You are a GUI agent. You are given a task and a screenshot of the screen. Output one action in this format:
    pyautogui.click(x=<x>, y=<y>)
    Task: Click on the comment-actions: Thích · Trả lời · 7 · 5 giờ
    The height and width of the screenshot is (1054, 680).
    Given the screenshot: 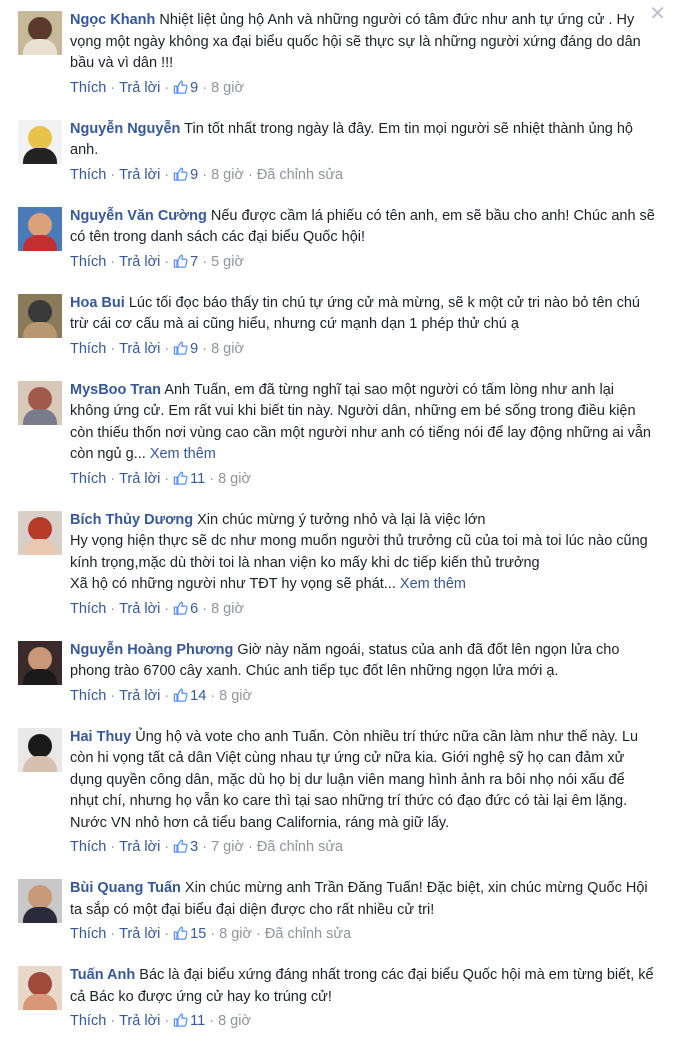 What is the action you would take?
    pyautogui.click(x=363, y=262)
    